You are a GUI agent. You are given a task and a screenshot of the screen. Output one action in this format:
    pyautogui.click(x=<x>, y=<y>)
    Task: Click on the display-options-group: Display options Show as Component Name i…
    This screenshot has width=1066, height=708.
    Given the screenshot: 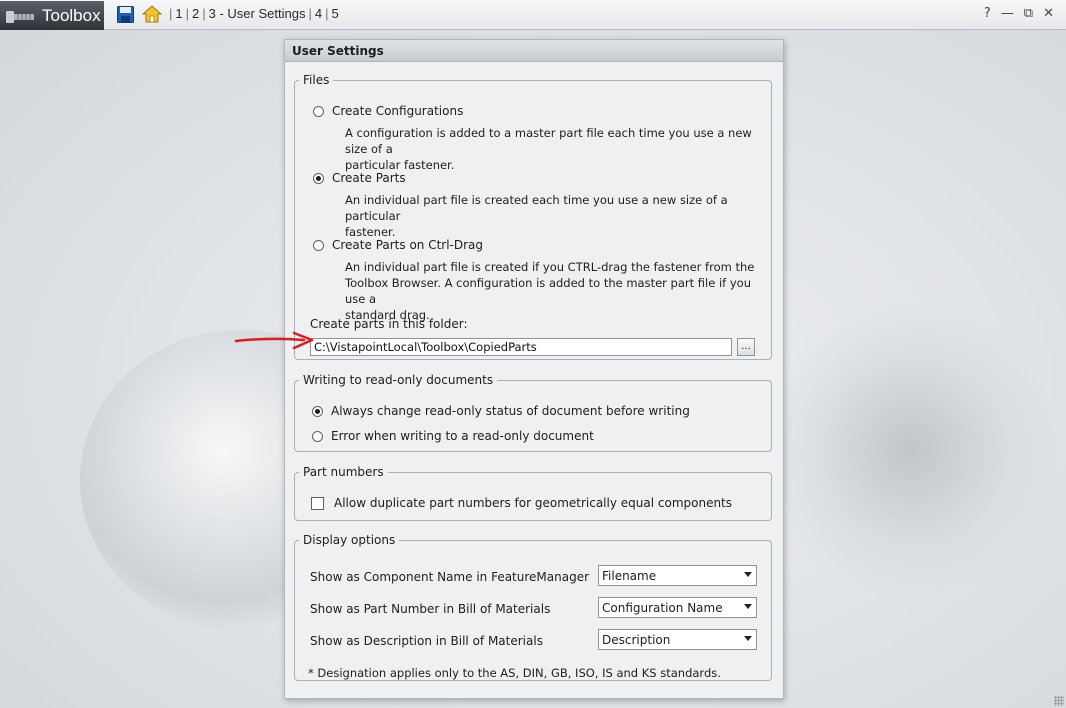 What is the action you would take?
    pyautogui.click(x=533, y=607)
    